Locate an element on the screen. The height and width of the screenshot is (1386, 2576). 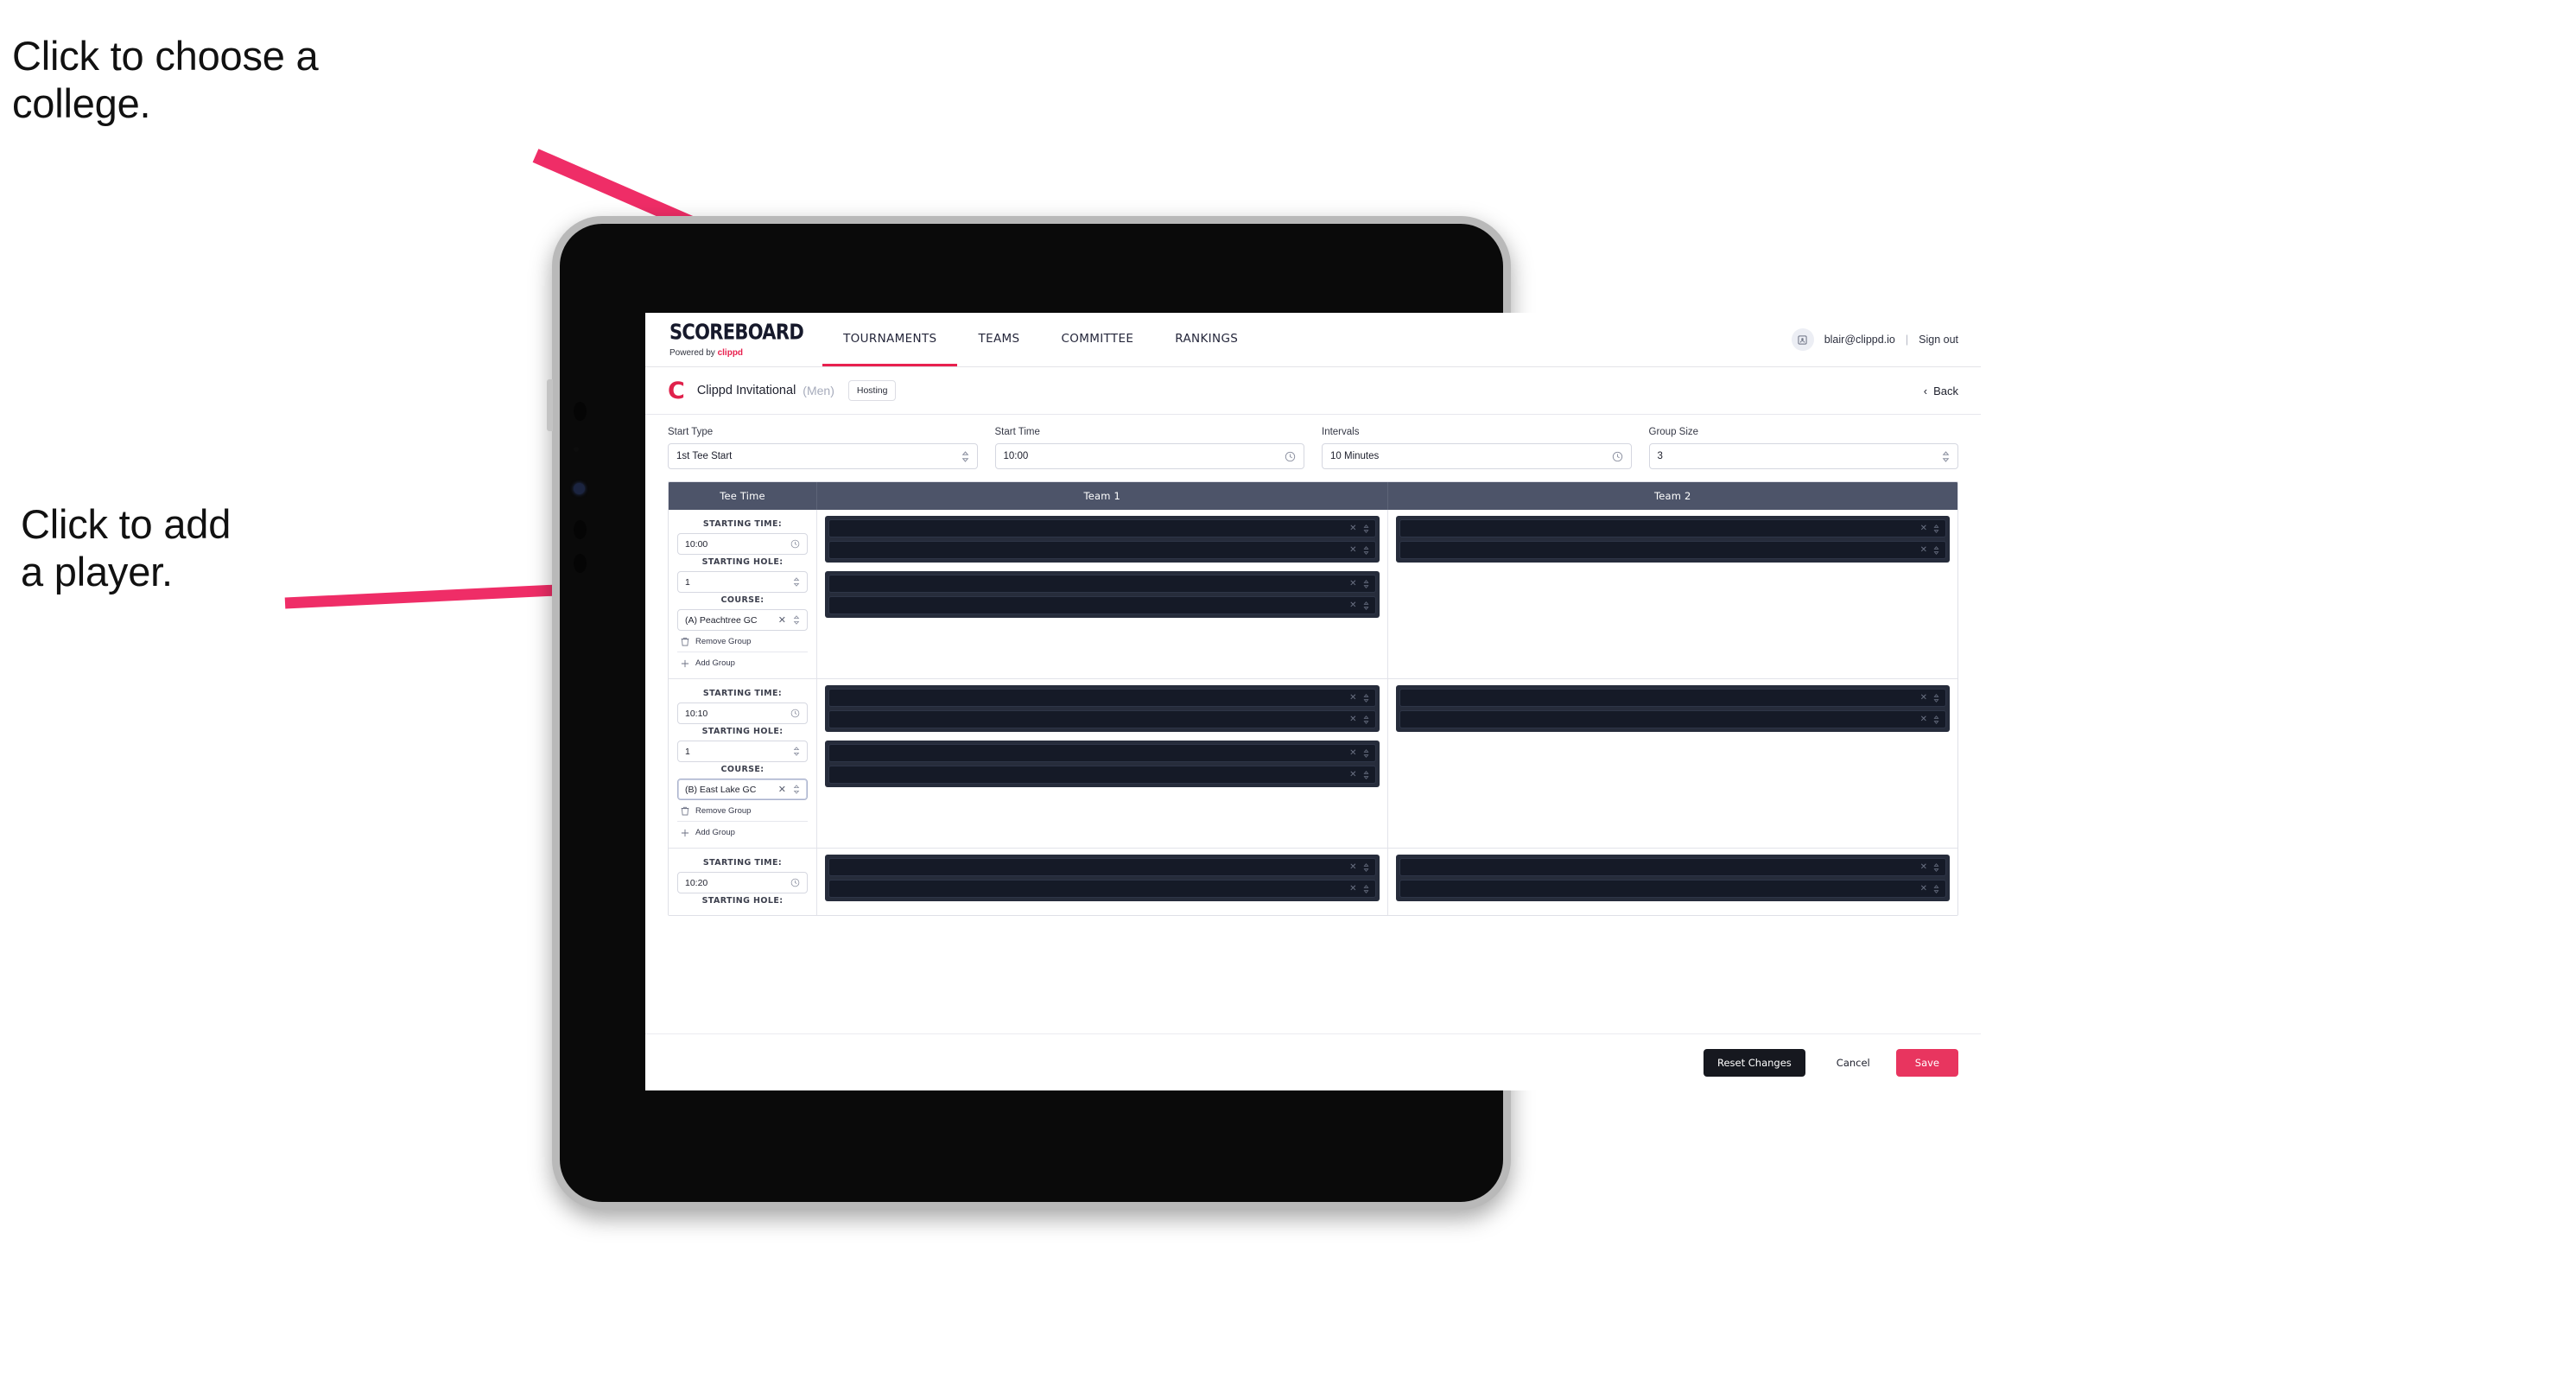
tee-time-group-row: STARTING TIME: 10:20 STARTING HOLE: ✕ ✕ ✕ ✕ is located at coordinates (1313, 882).